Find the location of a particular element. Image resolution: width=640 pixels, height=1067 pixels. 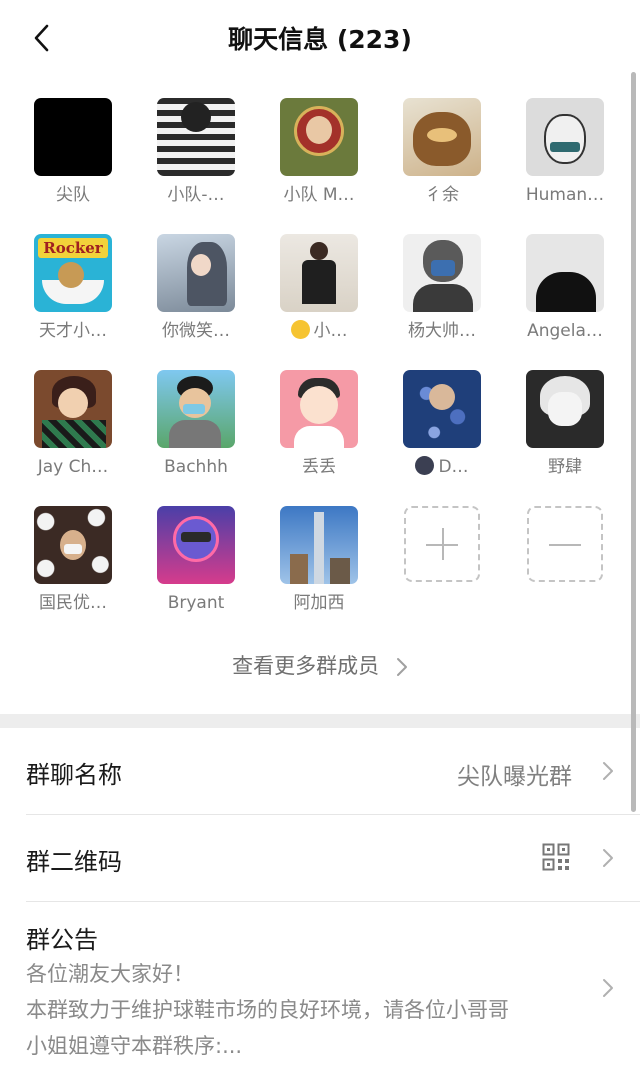

member-name: Bachhh is located at coordinates (196, 467).